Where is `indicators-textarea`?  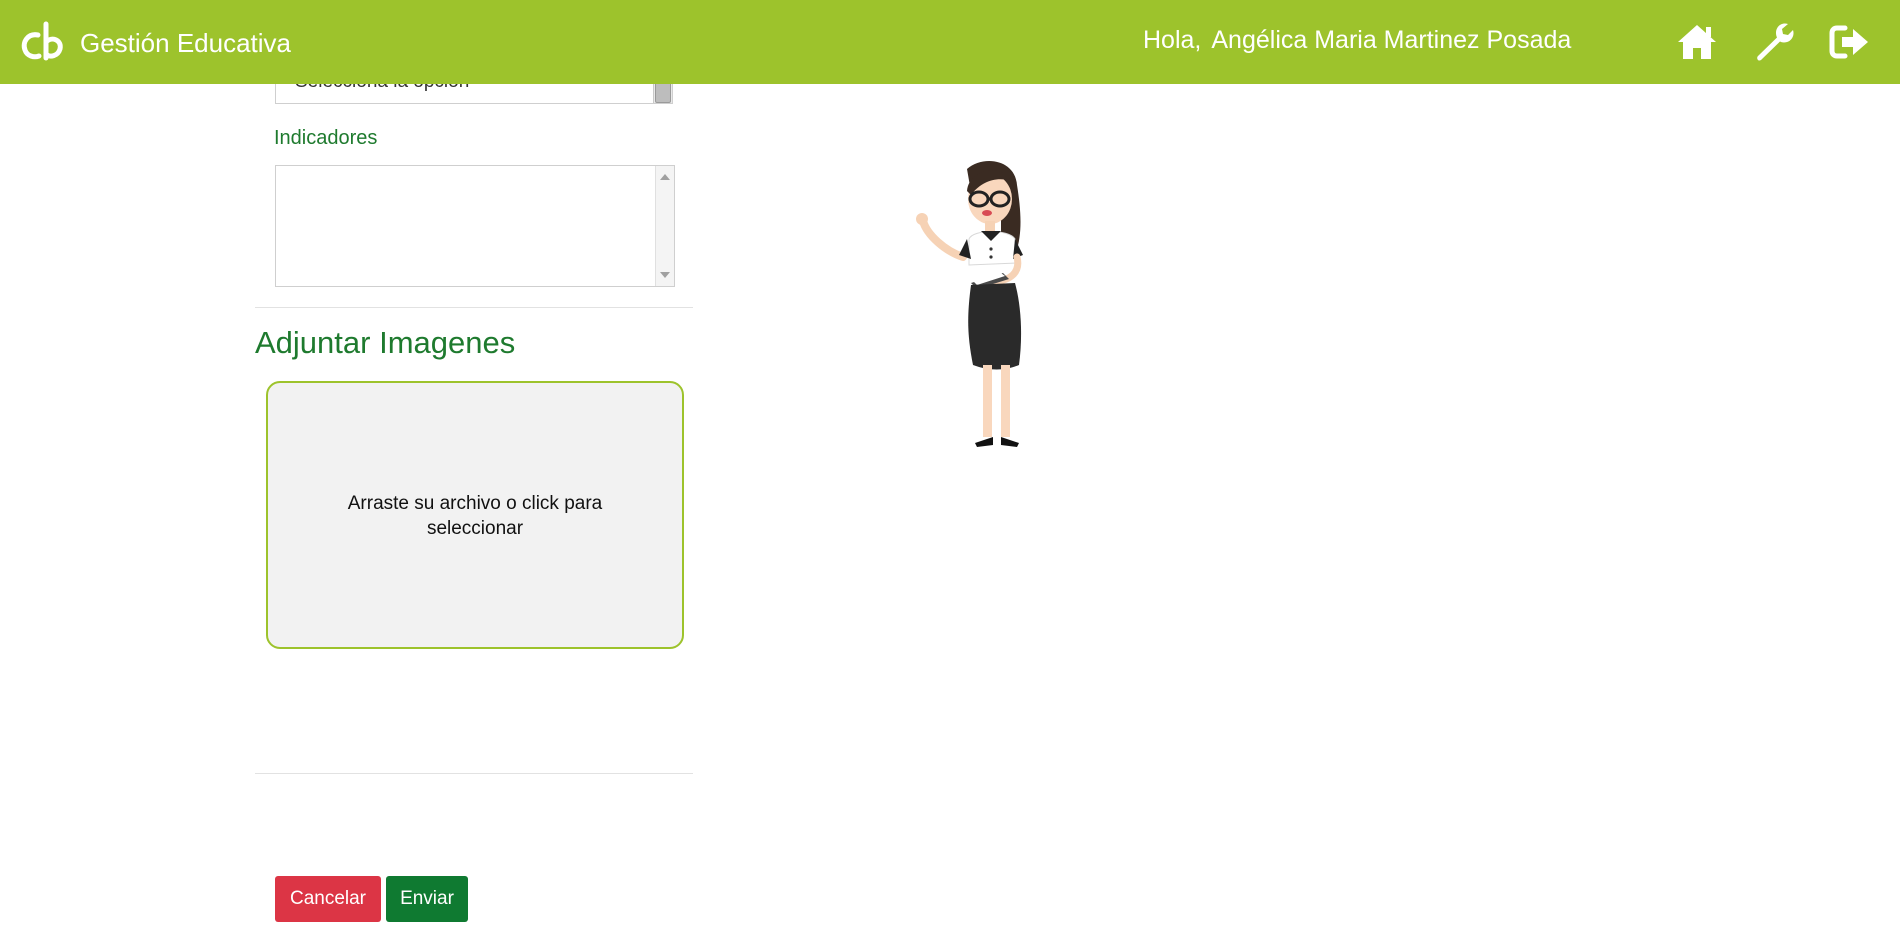 indicators-textarea is located at coordinates (475, 226).